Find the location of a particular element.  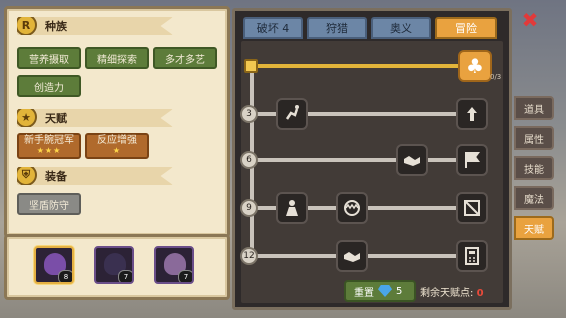

race-header: R 种族 is located at coordinates (95, 26).